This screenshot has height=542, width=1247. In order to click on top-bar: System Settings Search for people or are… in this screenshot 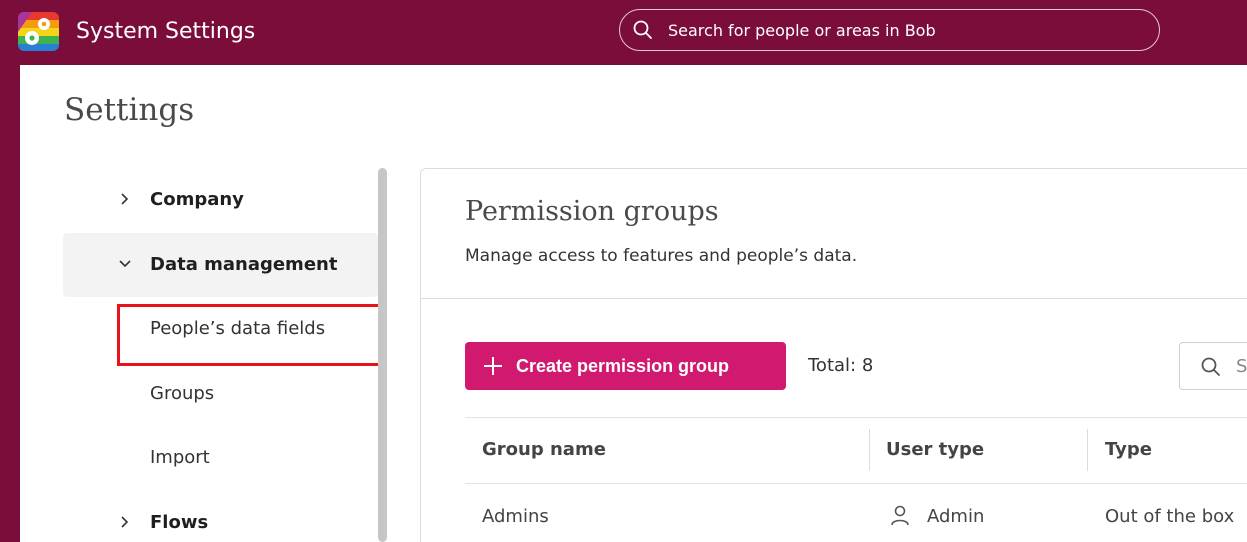, I will do `click(623, 32)`.